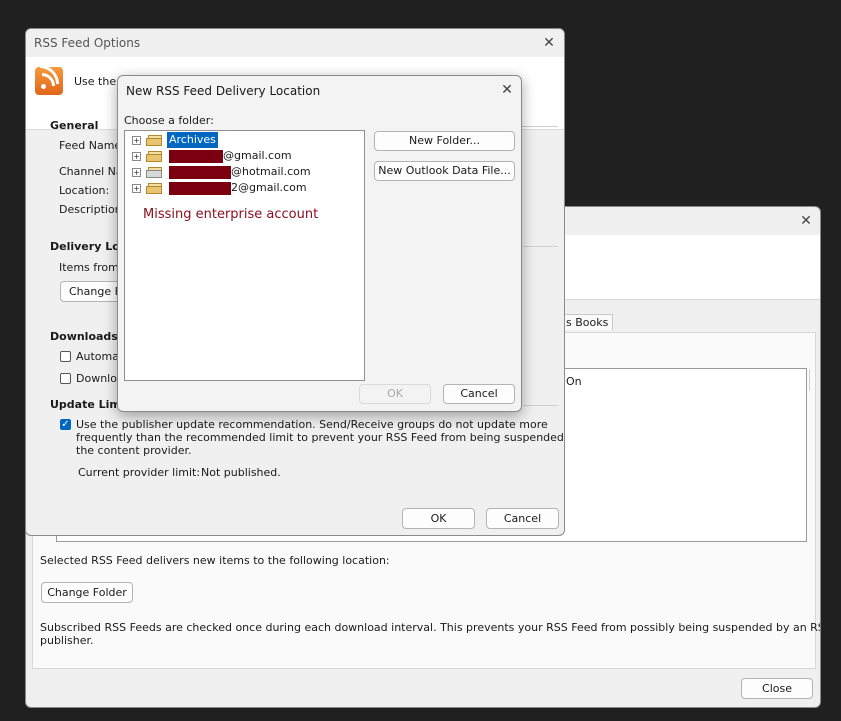 Image resolution: width=841 pixels, height=721 pixels. I want to click on general-heading: General, so click(74, 125).